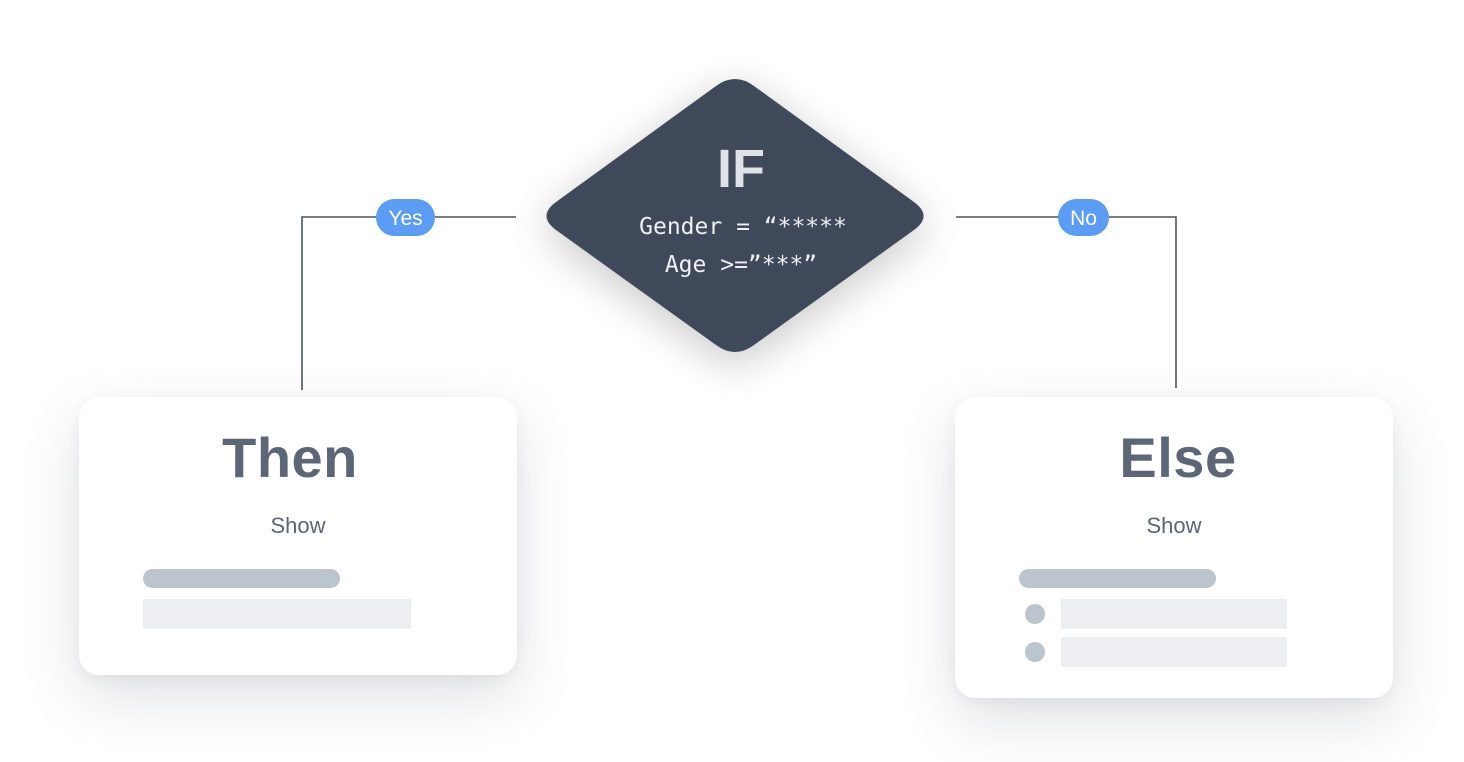 This screenshot has height=762, width=1464. Describe the element at coordinates (298, 525) in the screenshot. I see `then-card-subtitle: Show` at that location.